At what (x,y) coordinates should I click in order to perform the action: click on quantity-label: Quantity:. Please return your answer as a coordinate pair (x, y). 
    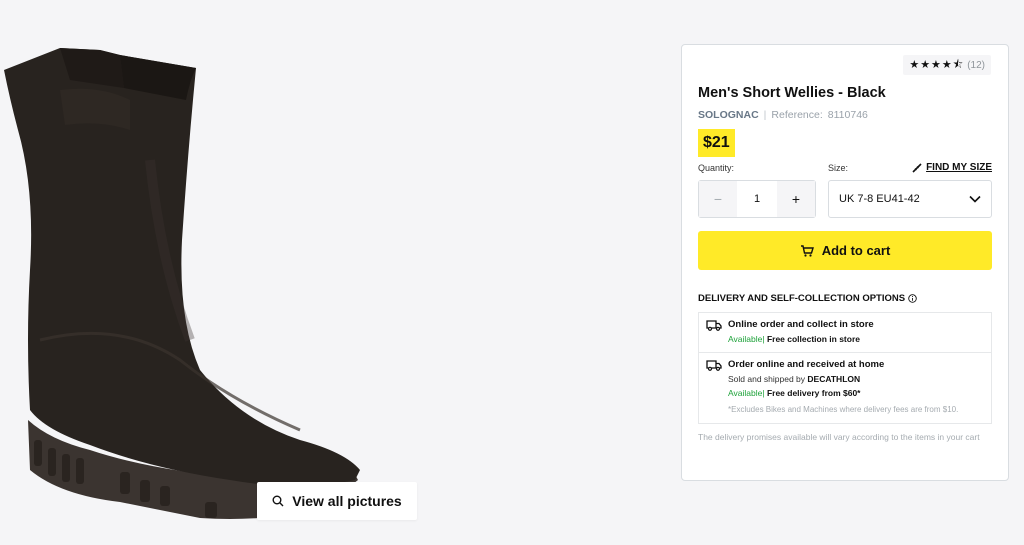
    Looking at the image, I should click on (716, 168).